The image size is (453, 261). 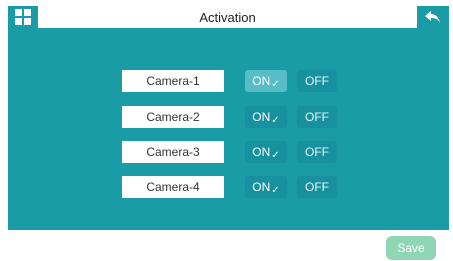 I want to click on camera-row-2: Camera-2 ON ✓ OFF, so click(x=228, y=117).